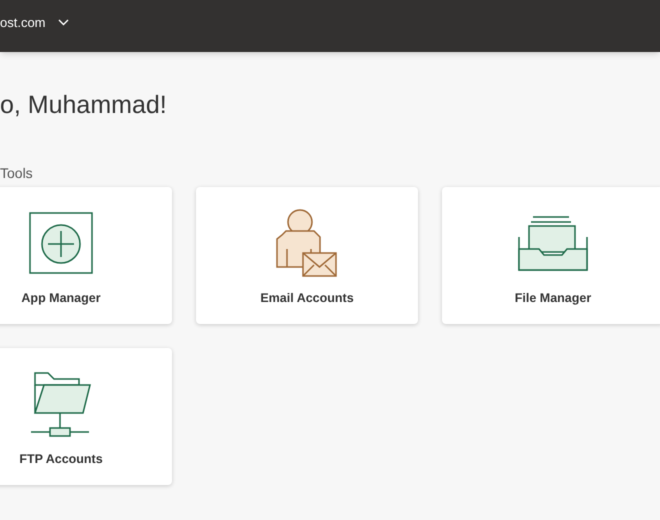 The width and height of the screenshot is (660, 520). What do you see at coordinates (553, 244) in the screenshot?
I see `file-tray-icon` at bounding box center [553, 244].